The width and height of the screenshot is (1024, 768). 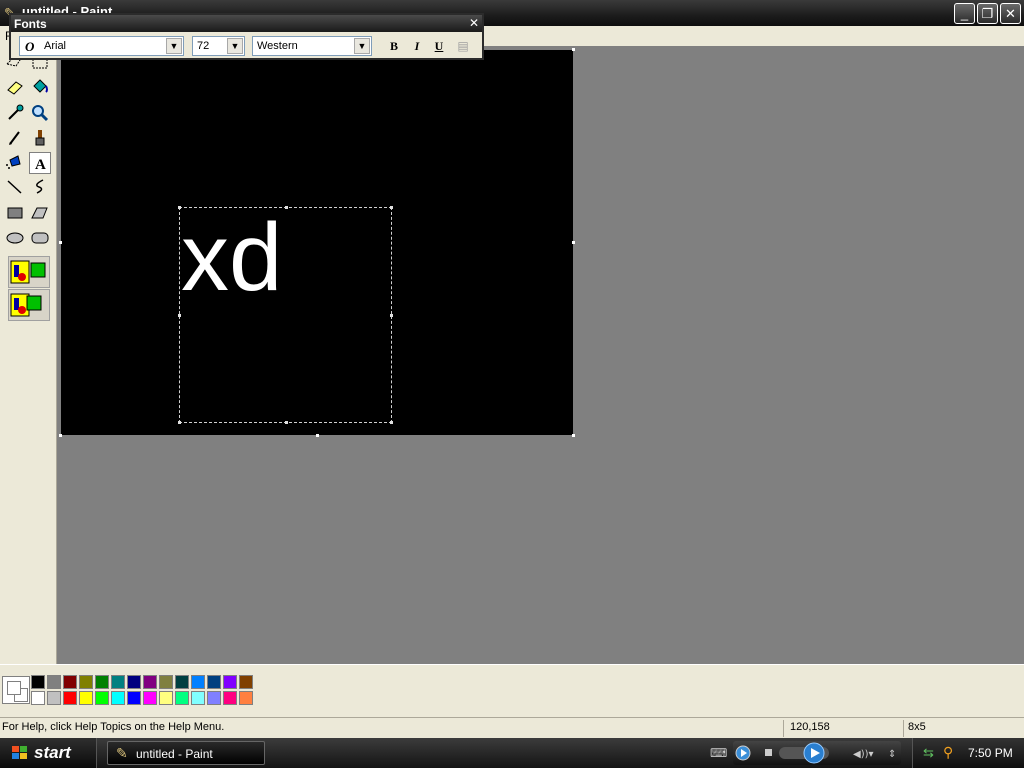 I want to click on polygon-tool, so click(x=40, y=213).